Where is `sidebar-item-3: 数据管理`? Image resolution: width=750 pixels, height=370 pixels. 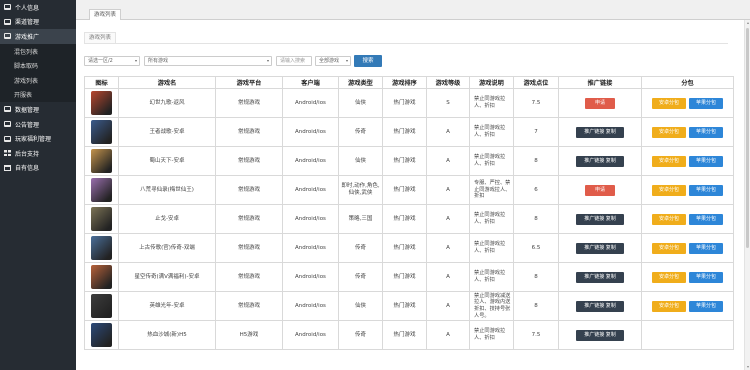
sidebar-item-3: 数据管理 is located at coordinates (38, 109).